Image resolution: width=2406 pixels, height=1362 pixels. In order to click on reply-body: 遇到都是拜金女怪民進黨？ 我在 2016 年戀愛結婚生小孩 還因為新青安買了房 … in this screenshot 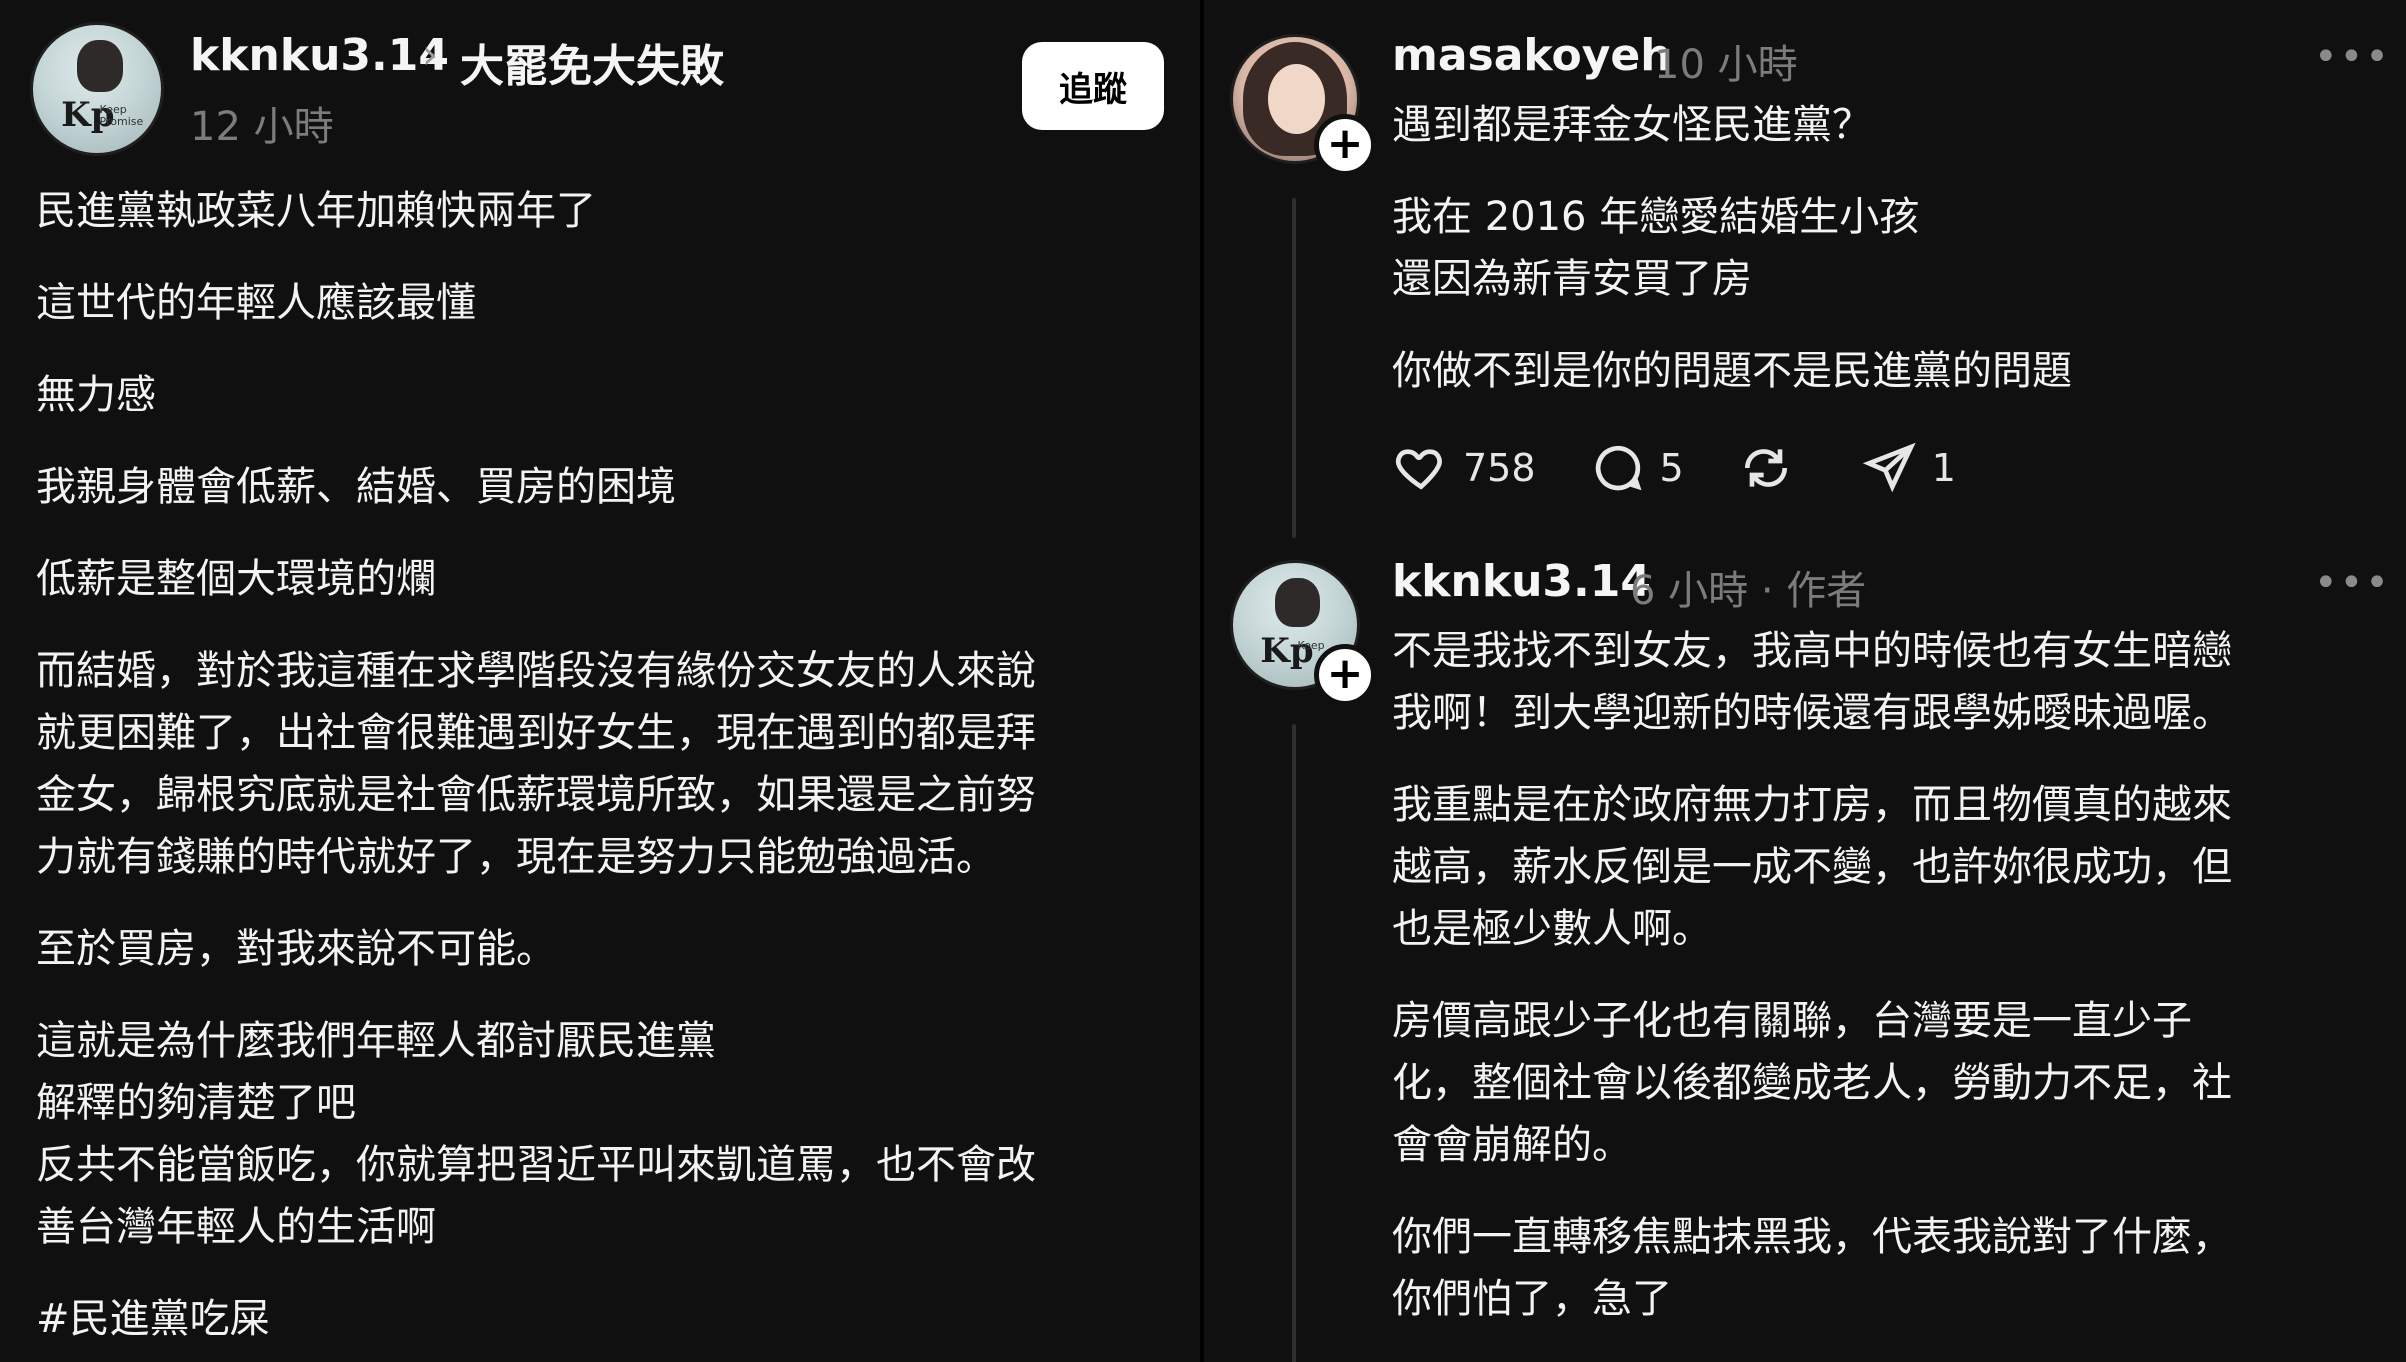, I will do `click(1732, 248)`.